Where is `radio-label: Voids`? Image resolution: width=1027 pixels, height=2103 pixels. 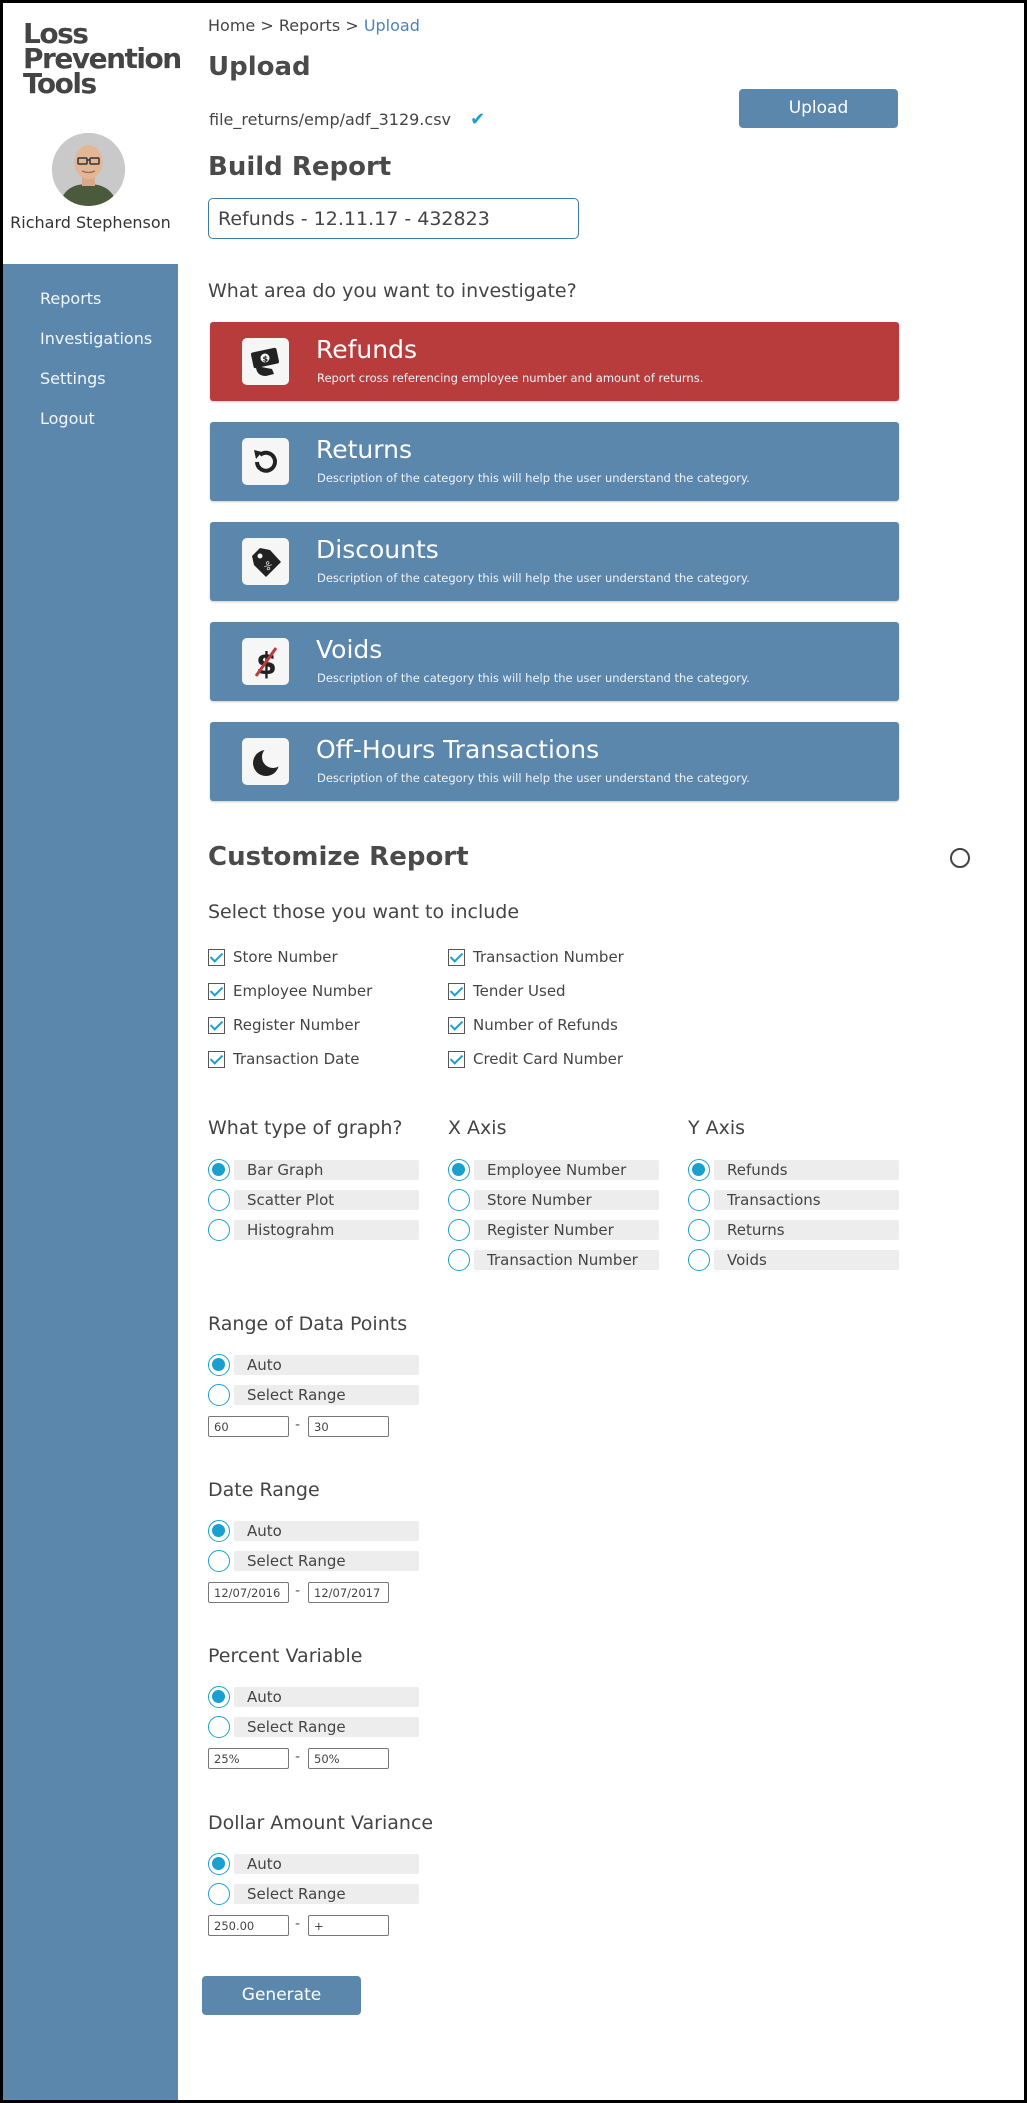 radio-label: Voids is located at coordinates (806, 1260).